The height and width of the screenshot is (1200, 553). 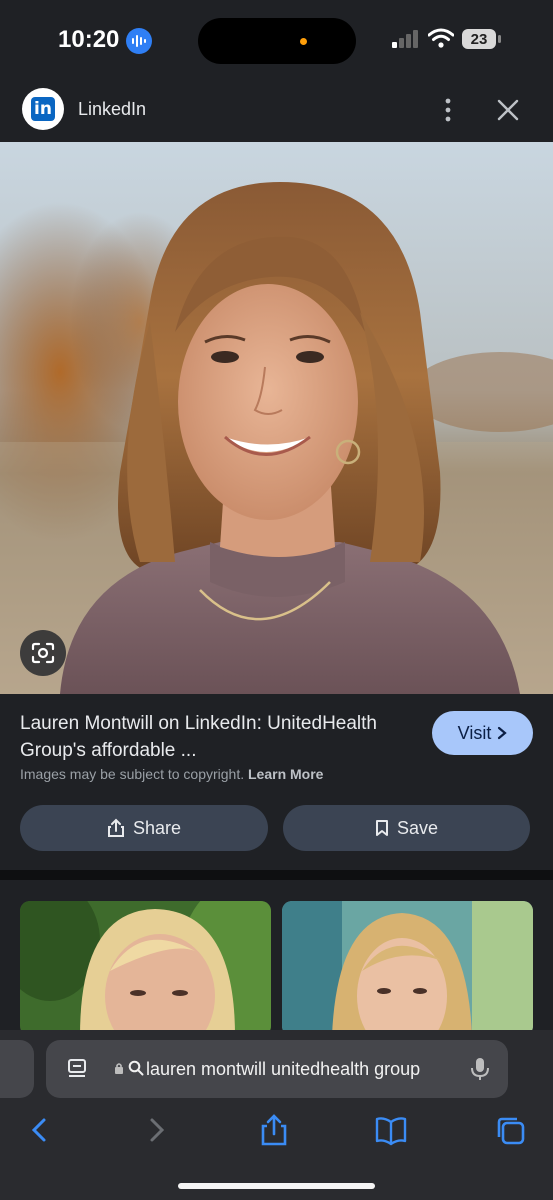 I want to click on browser-share-button, so click(x=275, y=1131).